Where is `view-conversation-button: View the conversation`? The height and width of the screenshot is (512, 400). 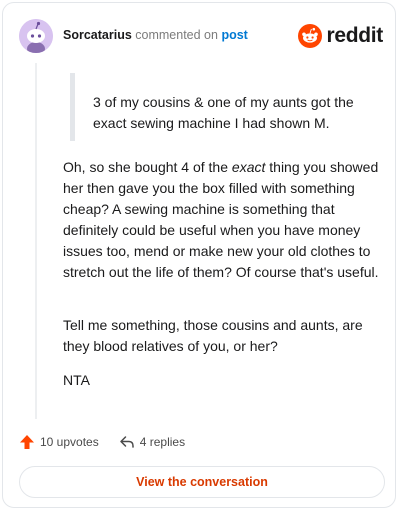
view-conversation-button: View the conversation is located at coordinates (202, 482).